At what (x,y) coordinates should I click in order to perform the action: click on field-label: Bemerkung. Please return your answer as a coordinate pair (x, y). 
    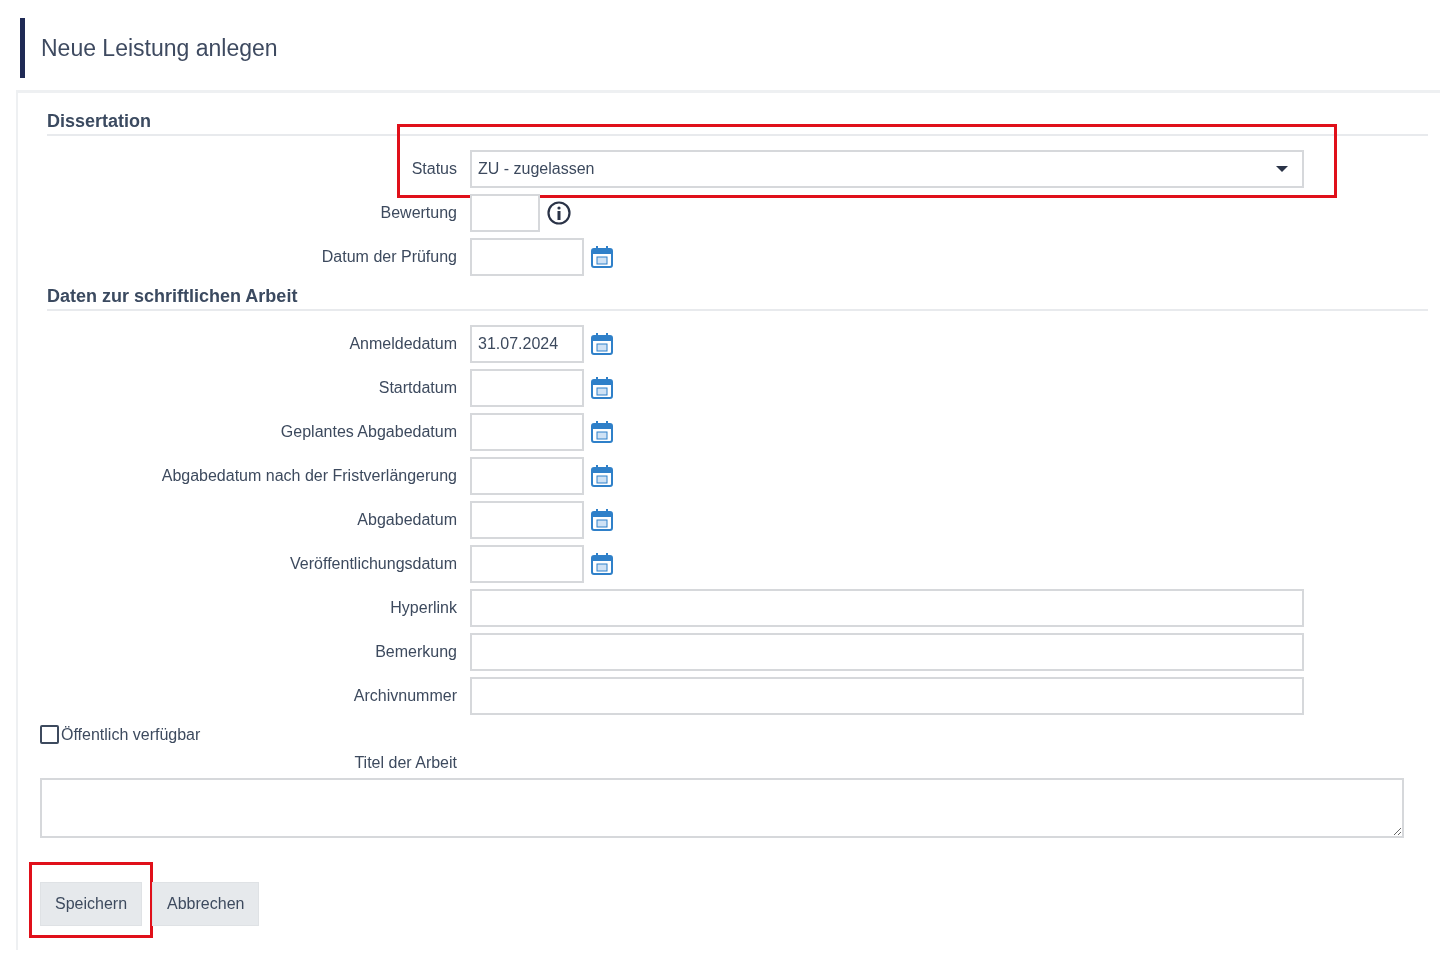
    Looking at the image, I should click on (415, 652).